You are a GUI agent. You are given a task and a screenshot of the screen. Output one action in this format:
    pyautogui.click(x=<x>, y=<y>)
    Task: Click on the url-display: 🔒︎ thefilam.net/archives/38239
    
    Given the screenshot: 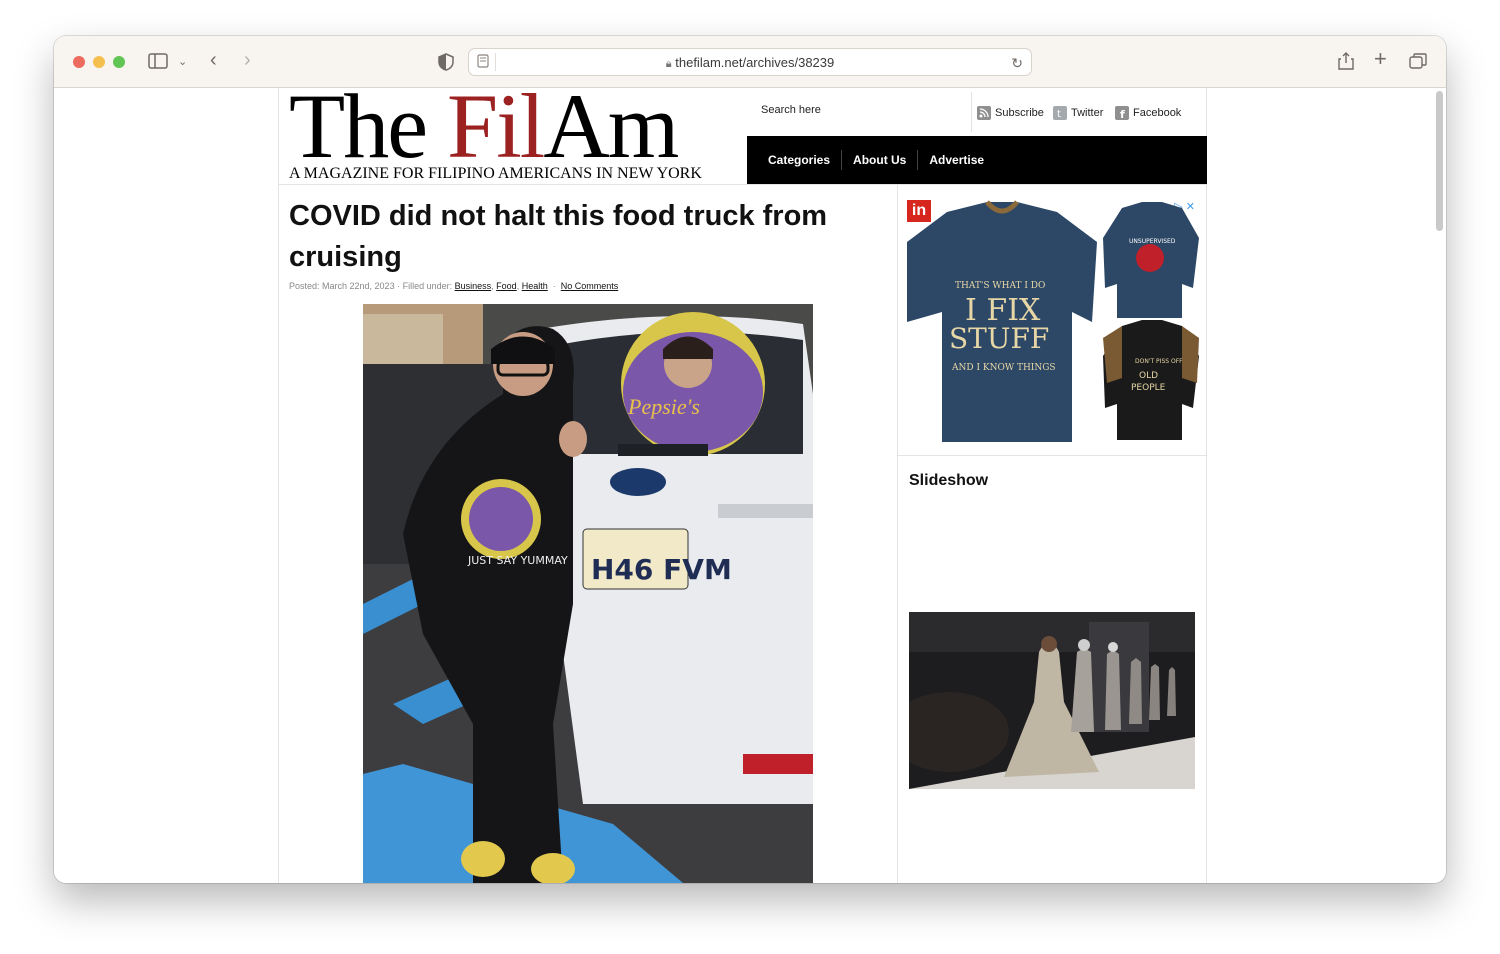 What is the action you would take?
    pyautogui.click(x=750, y=63)
    